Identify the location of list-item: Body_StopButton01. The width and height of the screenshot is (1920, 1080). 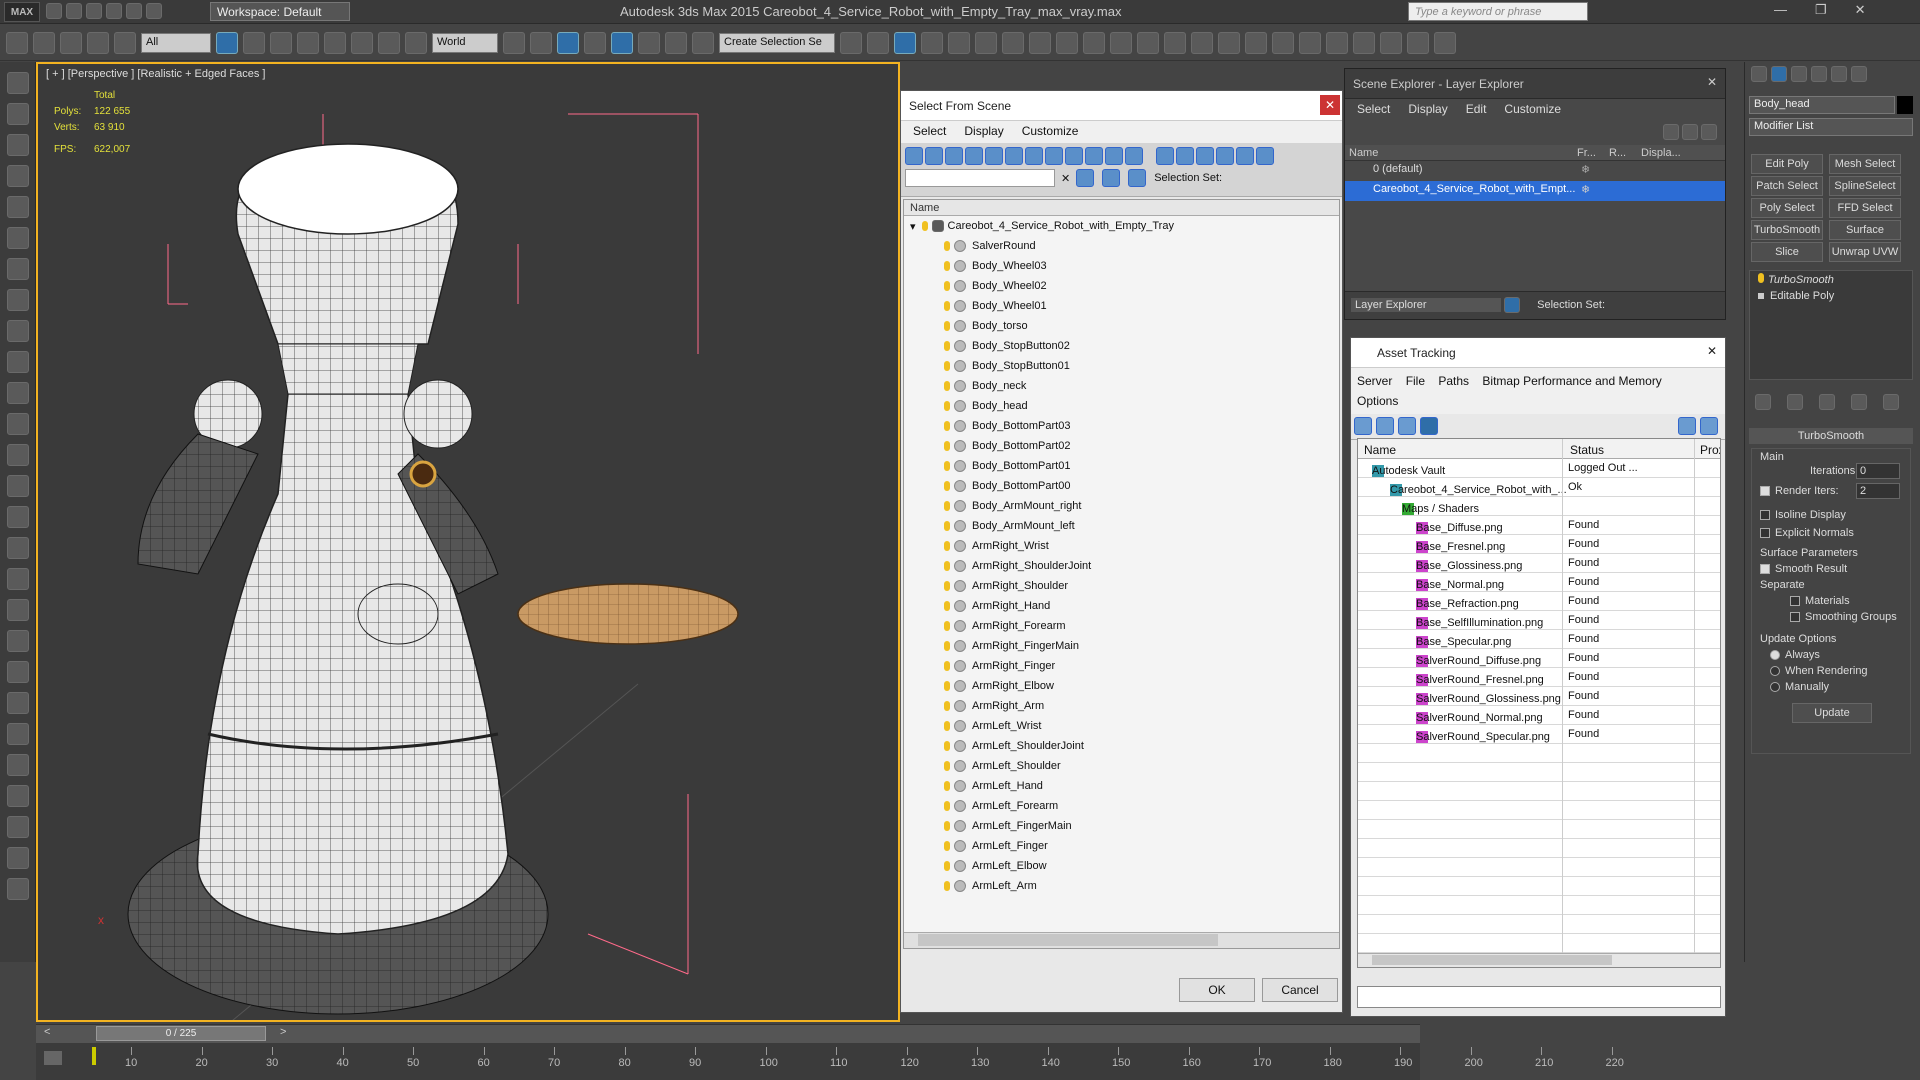
(1121, 366).